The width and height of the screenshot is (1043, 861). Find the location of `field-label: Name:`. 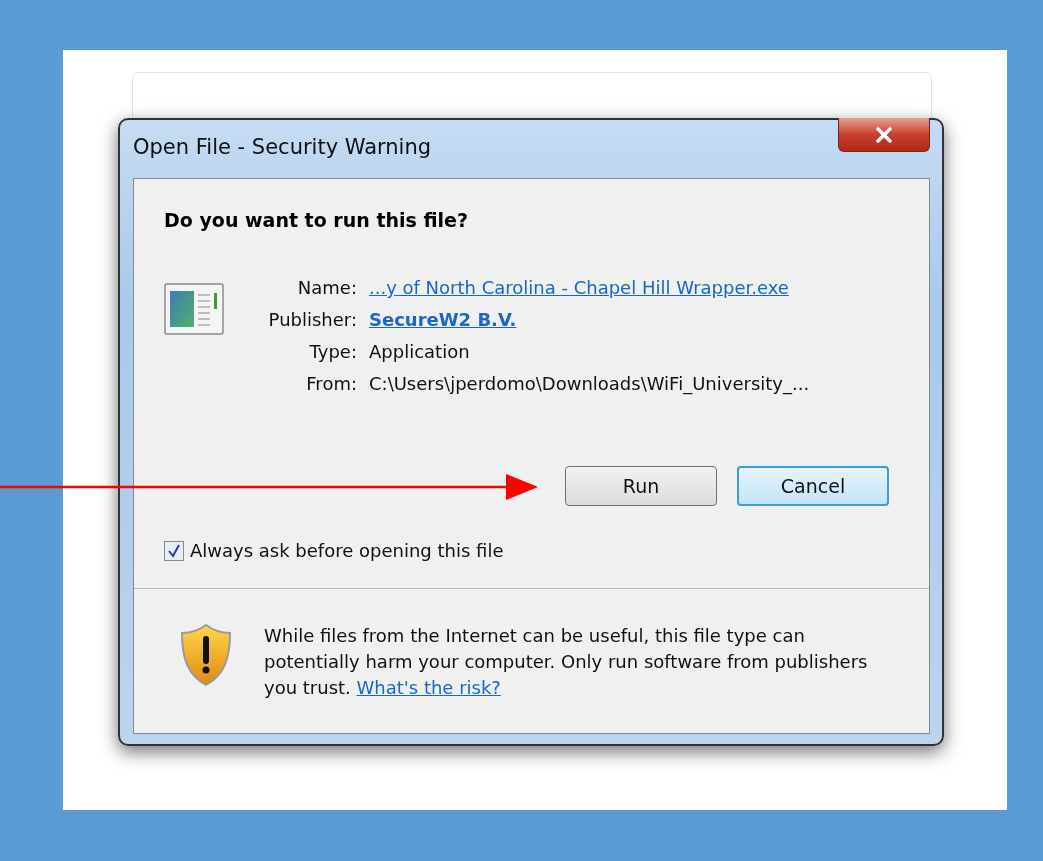

field-label: Name: is located at coordinates (326, 287).